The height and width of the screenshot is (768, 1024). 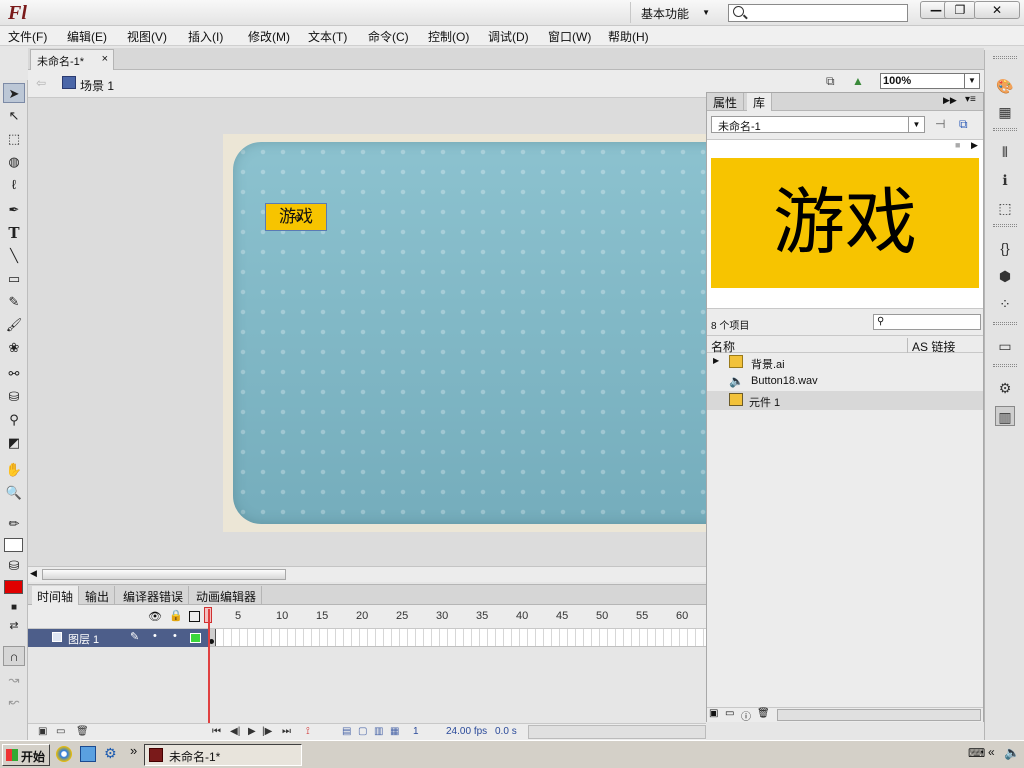 I want to click on pen-tool-icon: ✒, so click(x=14, y=210).